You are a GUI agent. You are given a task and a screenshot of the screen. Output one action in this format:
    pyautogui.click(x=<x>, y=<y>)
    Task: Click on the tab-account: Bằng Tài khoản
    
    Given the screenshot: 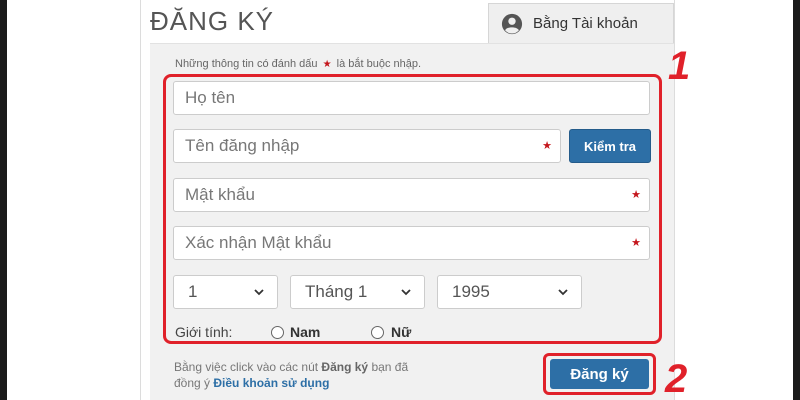 What is the action you would take?
    pyautogui.click(x=581, y=23)
    